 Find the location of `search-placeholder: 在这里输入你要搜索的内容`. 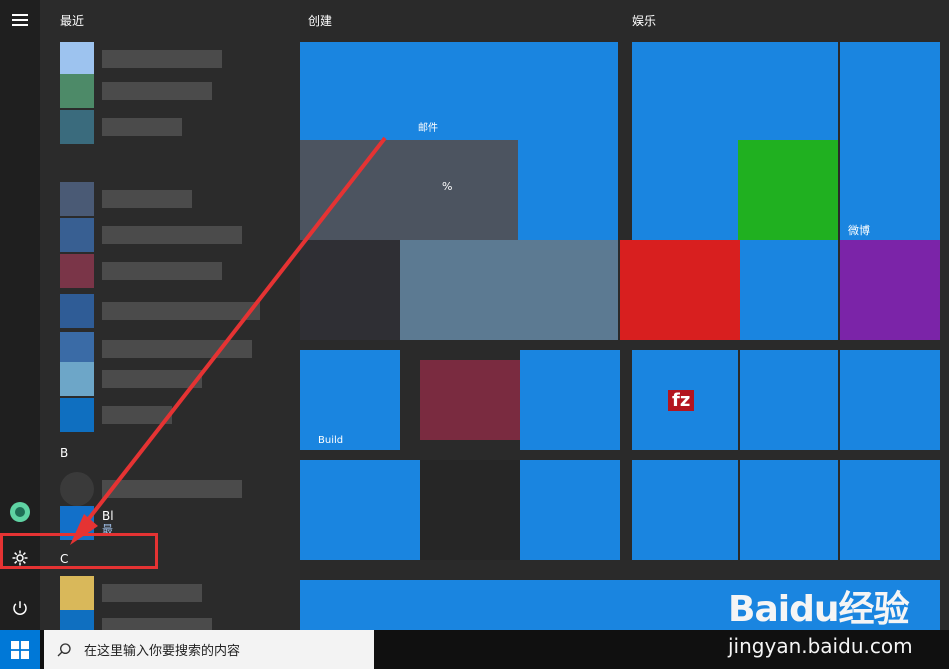

search-placeholder: 在这里输入你要搜索的内容 is located at coordinates (162, 651).